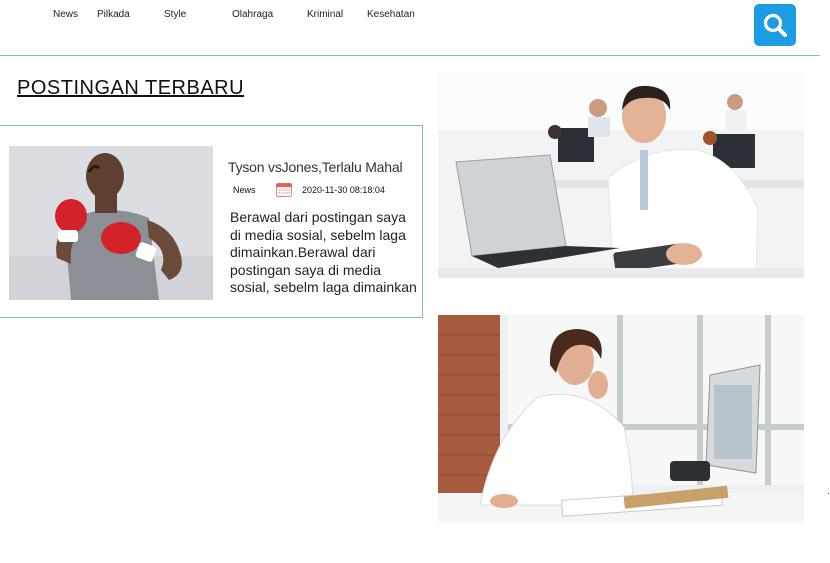 The height and width of the screenshot is (563, 830). Describe the element at coordinates (410, 55) in the screenshot. I see `header-divider` at that location.